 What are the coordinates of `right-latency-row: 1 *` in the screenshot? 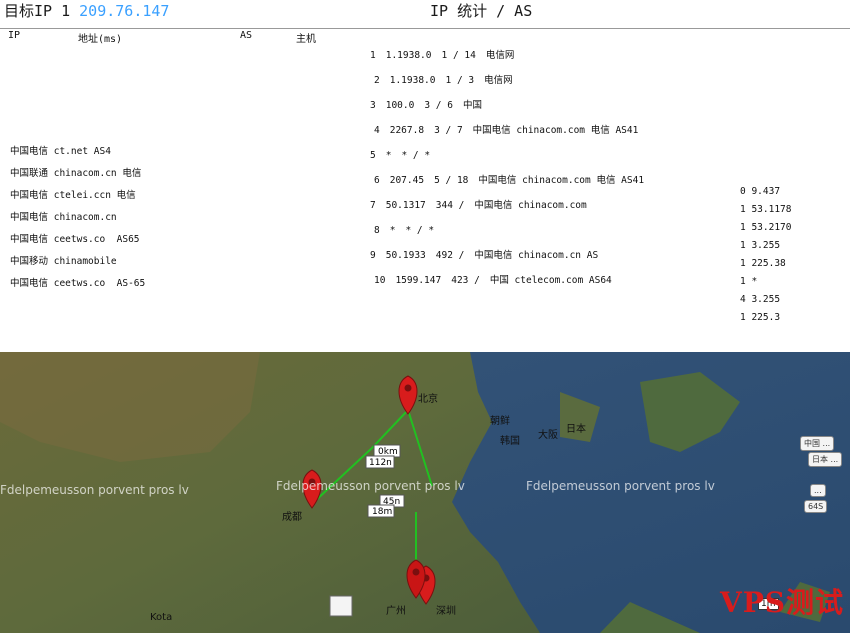 It's located at (749, 281).